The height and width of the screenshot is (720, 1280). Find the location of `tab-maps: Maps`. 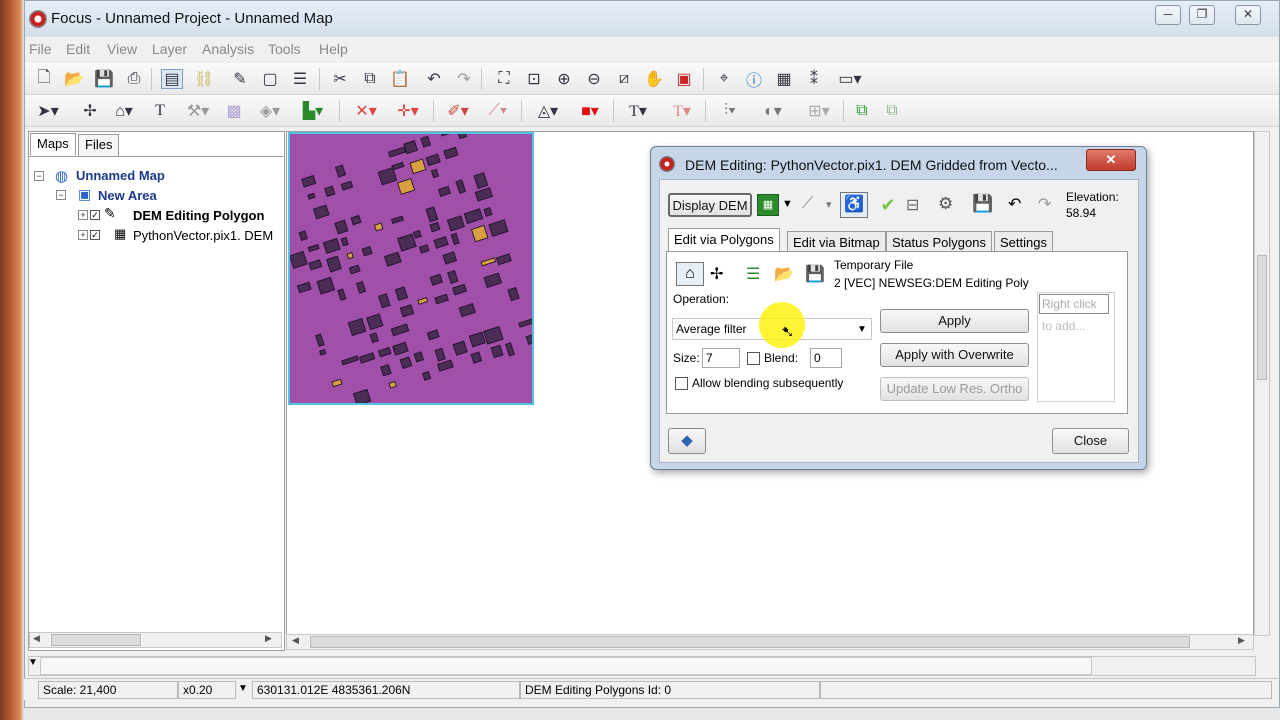

tab-maps: Maps is located at coordinates (53, 144).